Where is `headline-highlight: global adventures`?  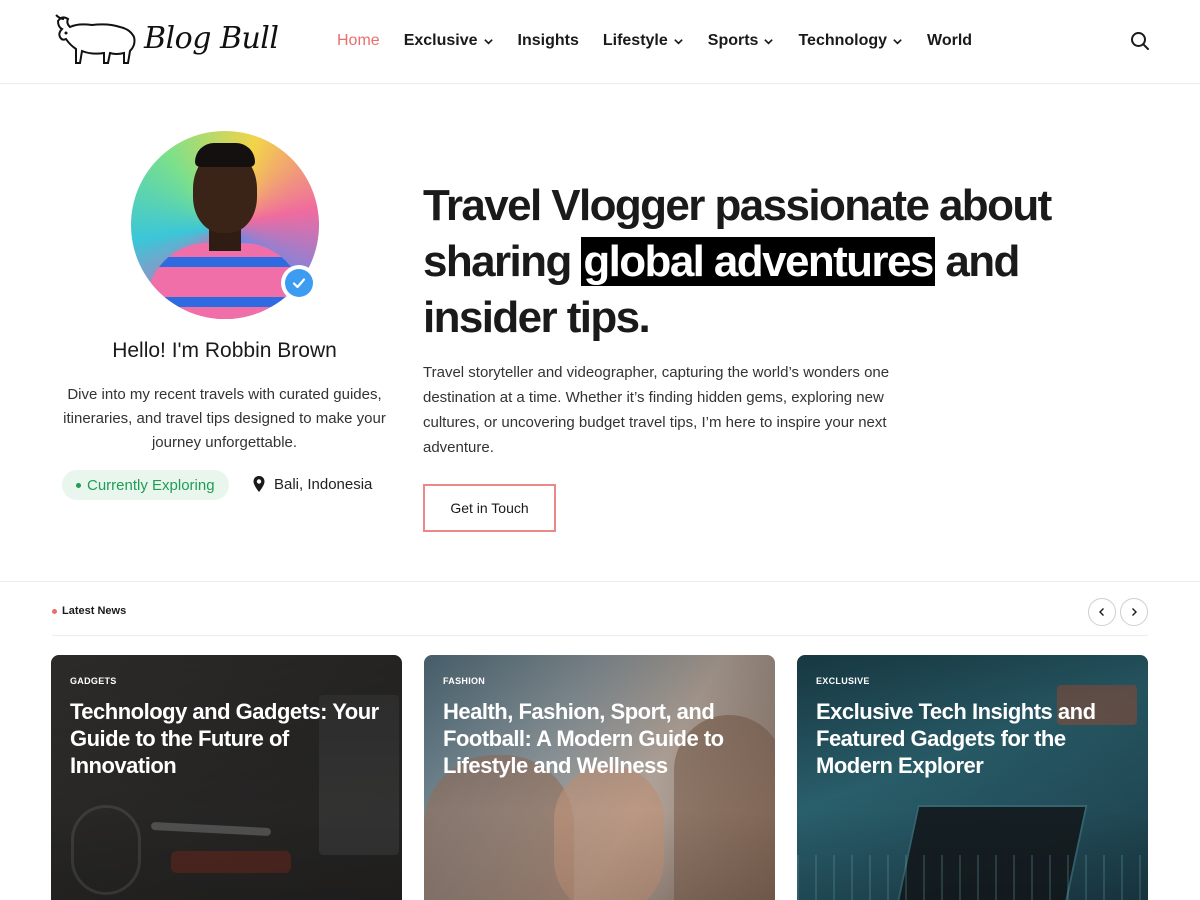 headline-highlight: global adventures is located at coordinates (758, 261).